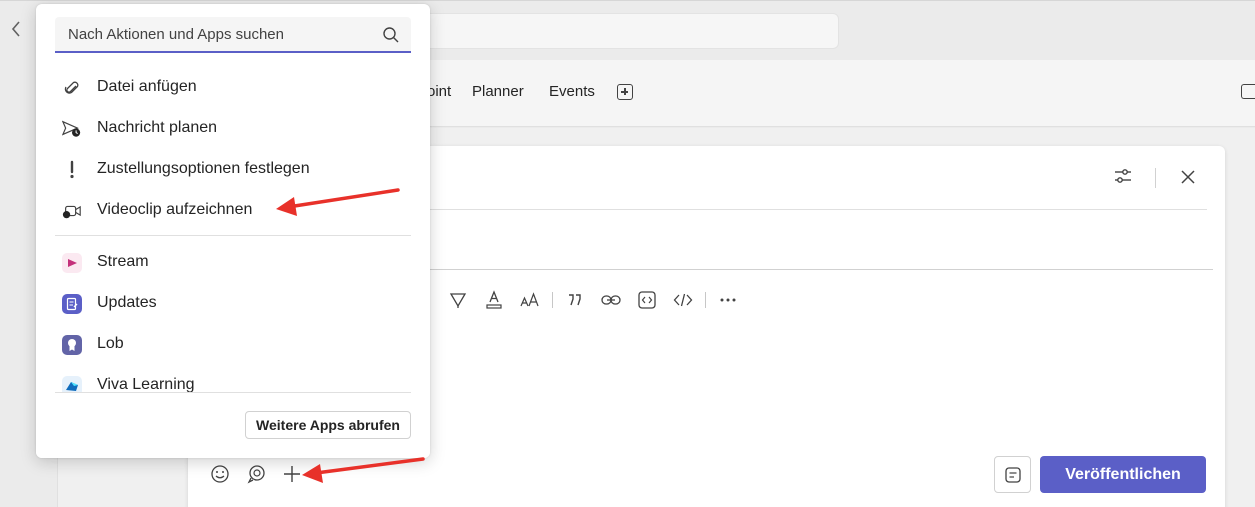  I want to click on praise-app-icon, so click(72, 345).